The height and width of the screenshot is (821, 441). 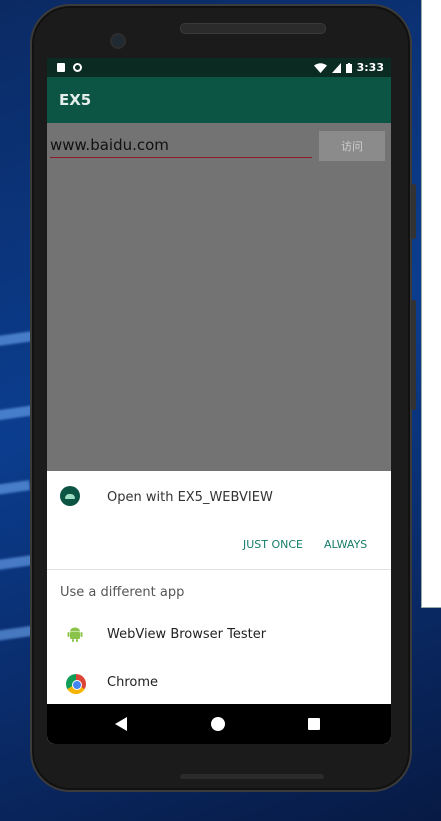 What do you see at coordinates (121, 724) in the screenshot?
I see `back-icon` at bounding box center [121, 724].